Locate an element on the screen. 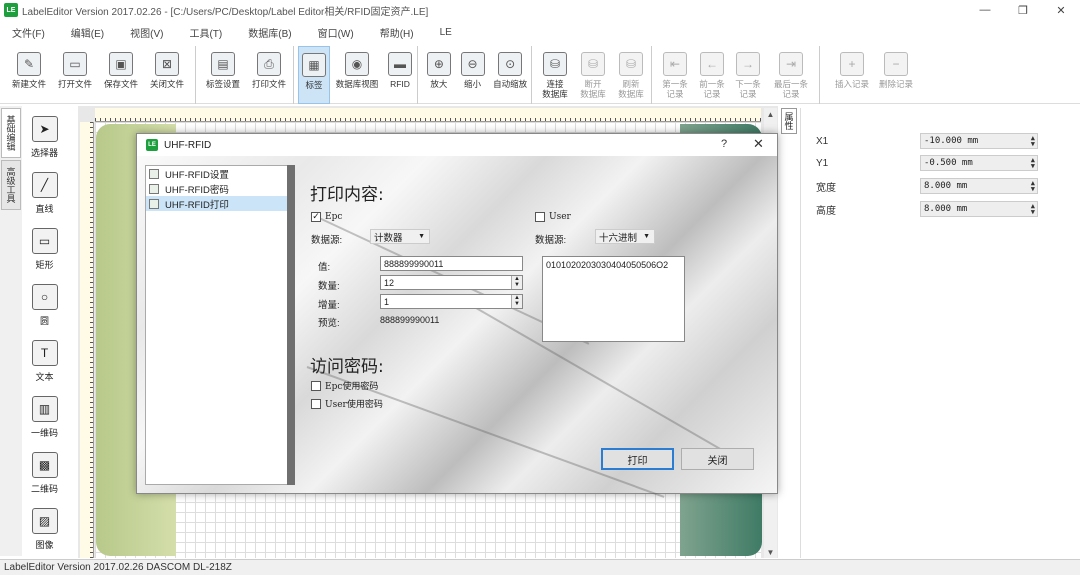  auto-zoom-button: ⊙ 自动缩放 is located at coordinates (510, 75).